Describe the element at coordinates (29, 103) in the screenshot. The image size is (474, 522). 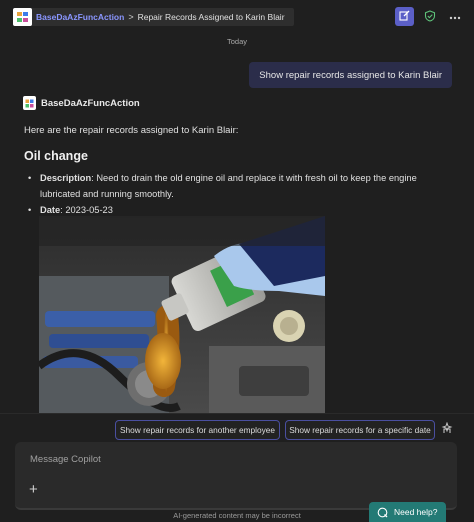
I see `bot-logo-icon` at that location.